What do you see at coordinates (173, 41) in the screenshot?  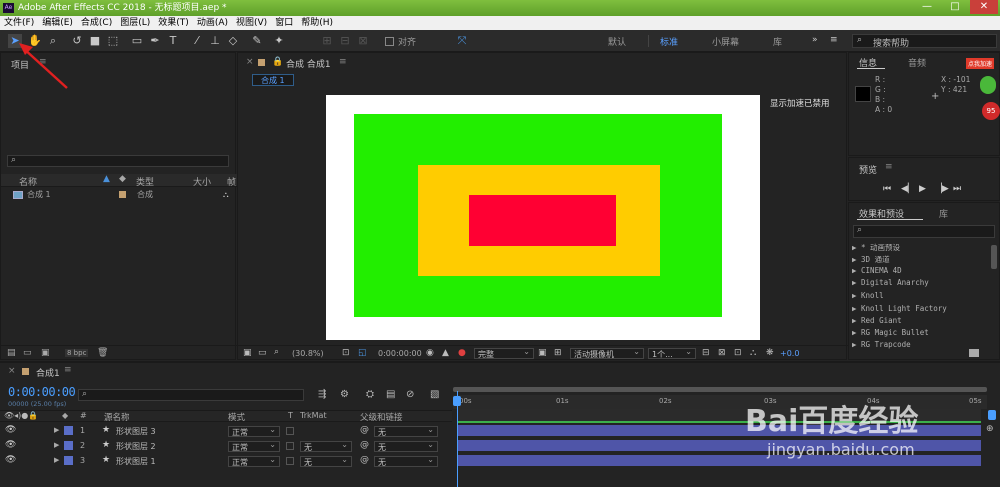 I see `type-tool-icon: T` at bounding box center [173, 41].